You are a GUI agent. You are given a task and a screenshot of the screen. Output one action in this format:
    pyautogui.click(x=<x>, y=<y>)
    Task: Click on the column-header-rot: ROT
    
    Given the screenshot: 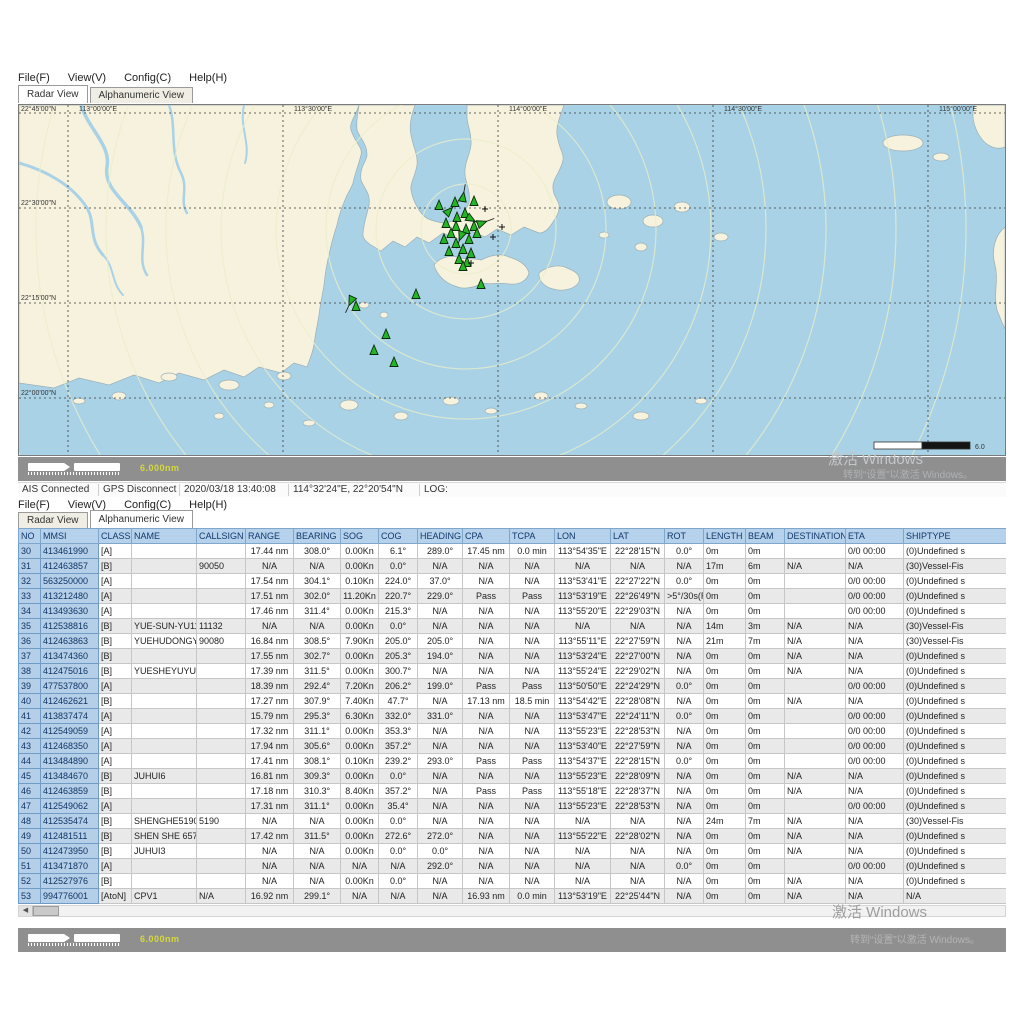 What is the action you would take?
    pyautogui.click(x=684, y=536)
    